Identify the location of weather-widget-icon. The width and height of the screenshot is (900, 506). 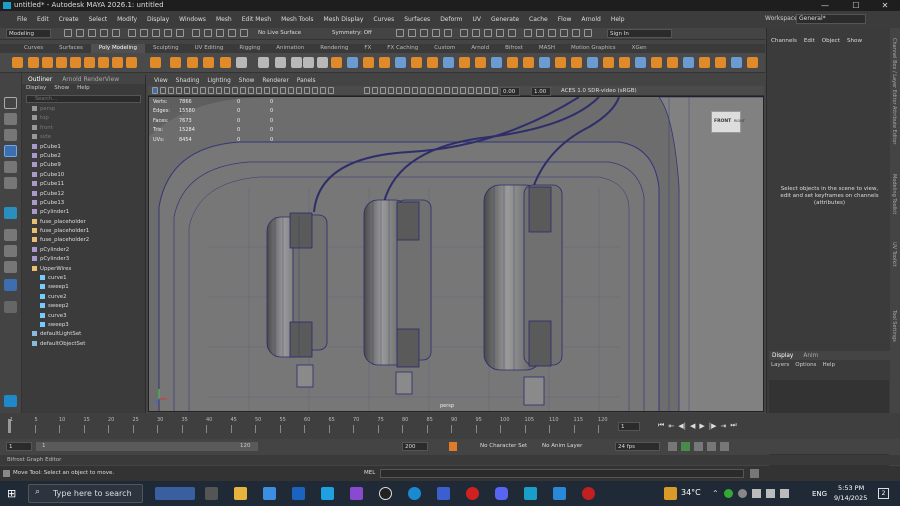
(175, 493).